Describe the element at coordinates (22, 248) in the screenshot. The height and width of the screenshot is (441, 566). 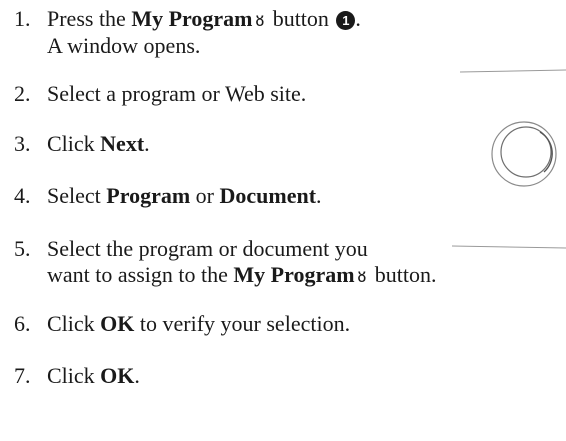
I see `step-number: 5.` at that location.